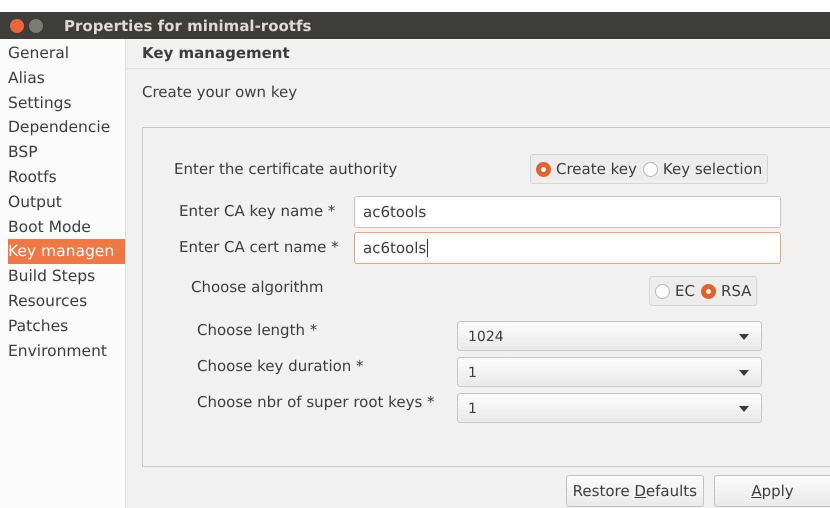 This screenshot has width=830, height=508. I want to click on radio-option: Key selection, so click(702, 169).